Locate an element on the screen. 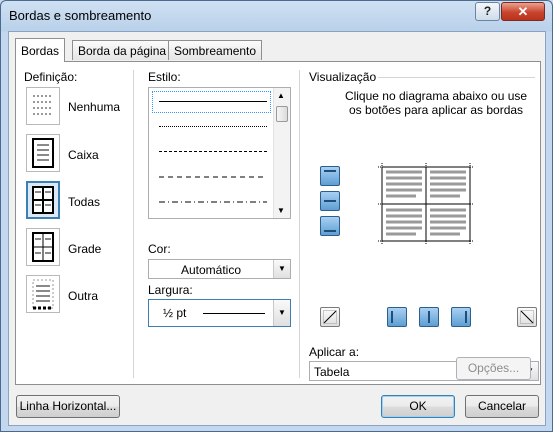 This screenshot has width=553, height=432. preview-heading: Visualização is located at coordinates (343, 77).